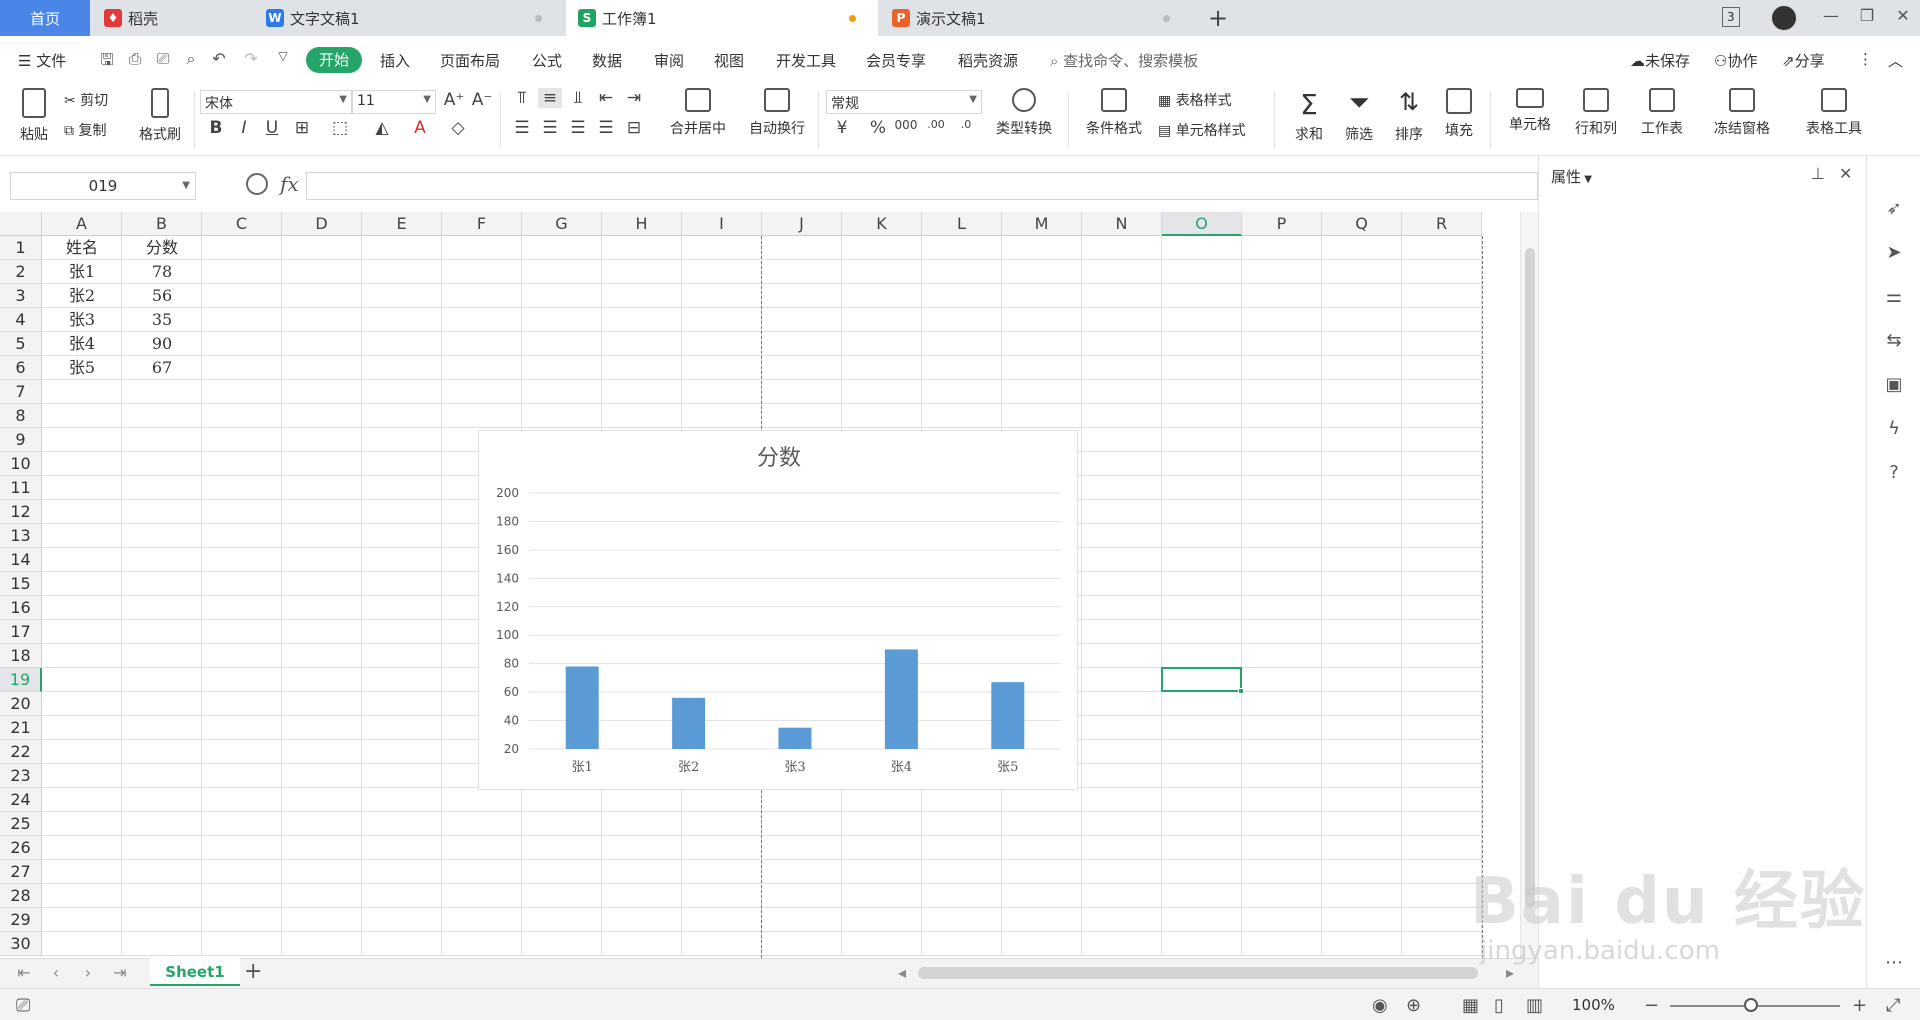  What do you see at coordinates (1309, 116) in the screenshot?
I see `sum-button: Σ 求和` at bounding box center [1309, 116].